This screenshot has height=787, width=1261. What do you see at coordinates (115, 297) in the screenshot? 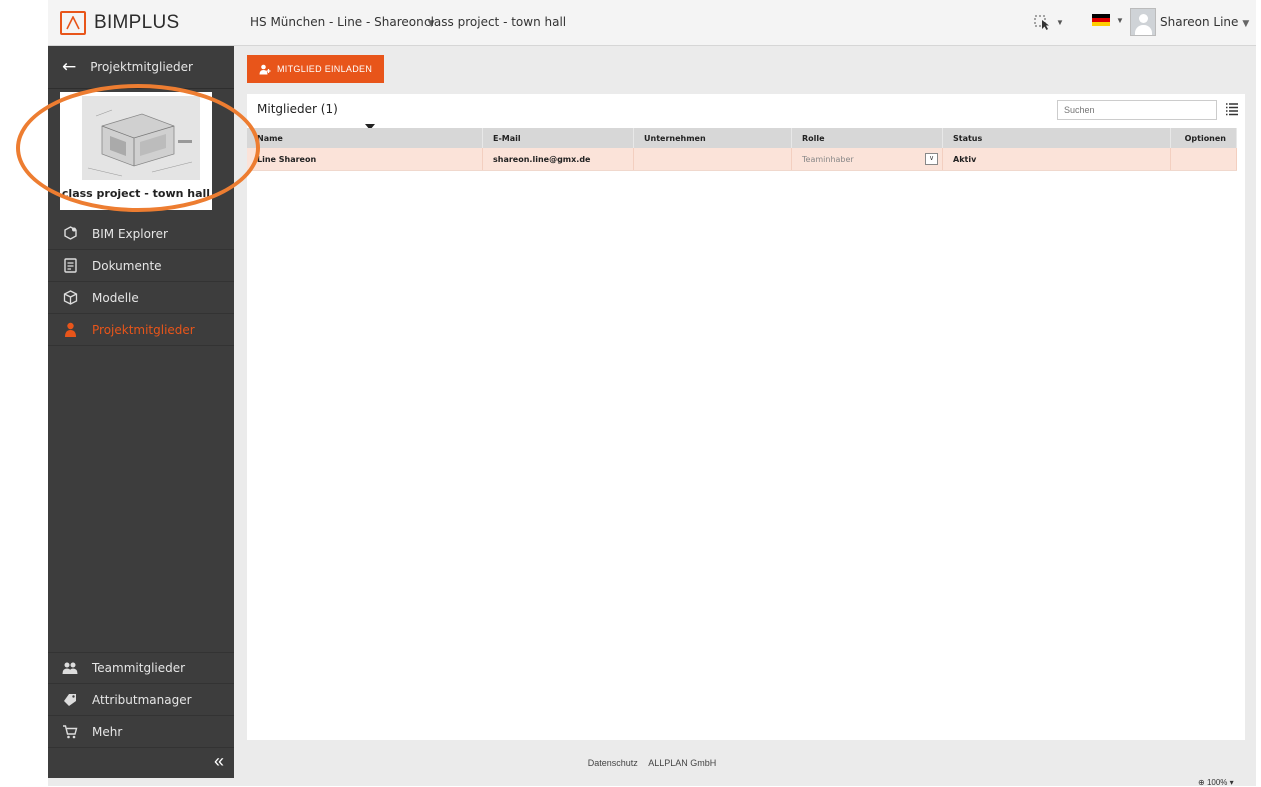
I see `sidebar-item-label: Modelle` at bounding box center [115, 297].